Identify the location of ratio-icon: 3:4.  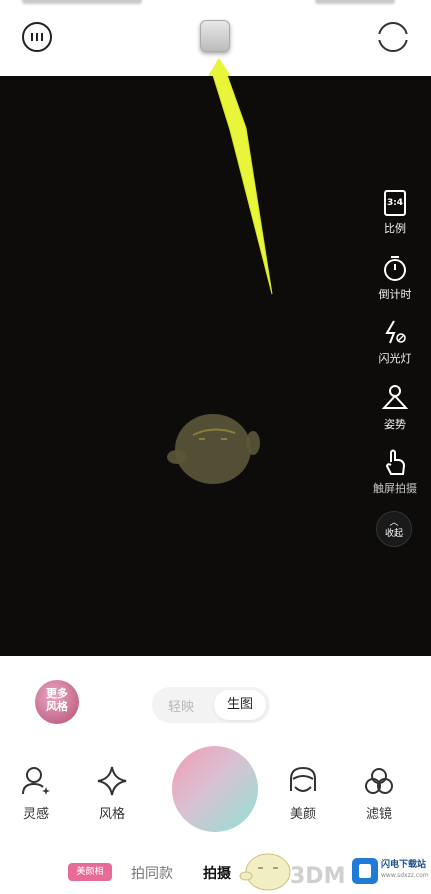
(395, 203).